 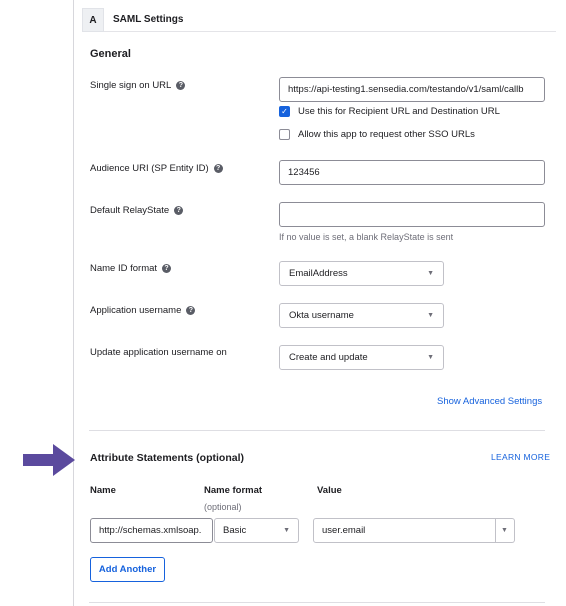 I want to click on sso-url-label: Single sign on URL ?, so click(x=138, y=85).